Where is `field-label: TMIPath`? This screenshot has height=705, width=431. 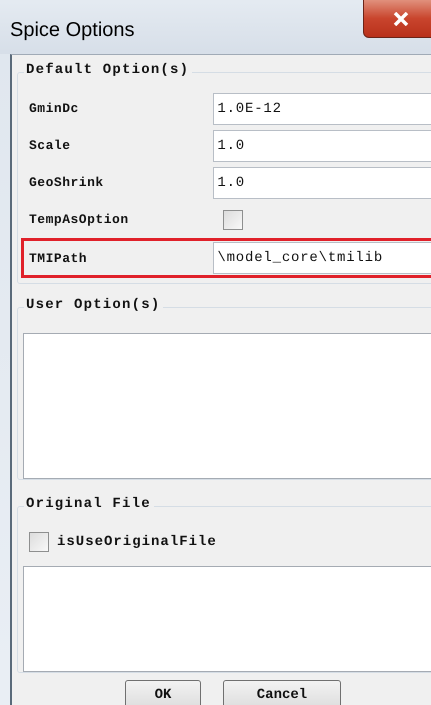 field-label: TMIPath is located at coordinates (58, 258).